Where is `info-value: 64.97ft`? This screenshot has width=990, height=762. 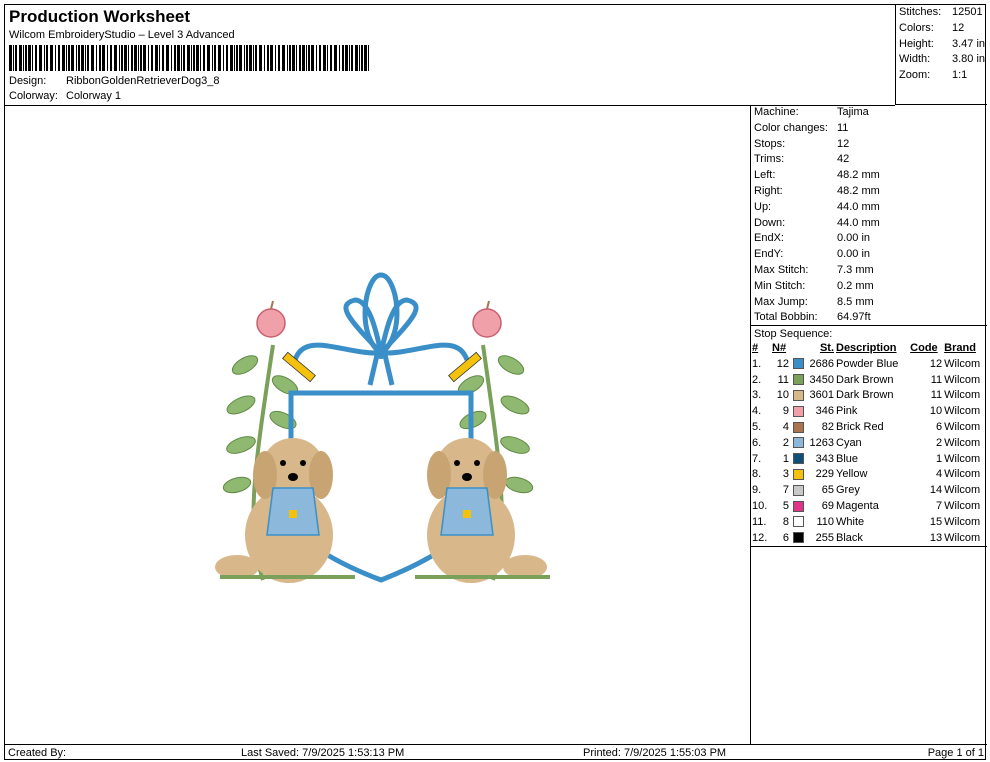 info-value: 64.97ft is located at coordinates (854, 317).